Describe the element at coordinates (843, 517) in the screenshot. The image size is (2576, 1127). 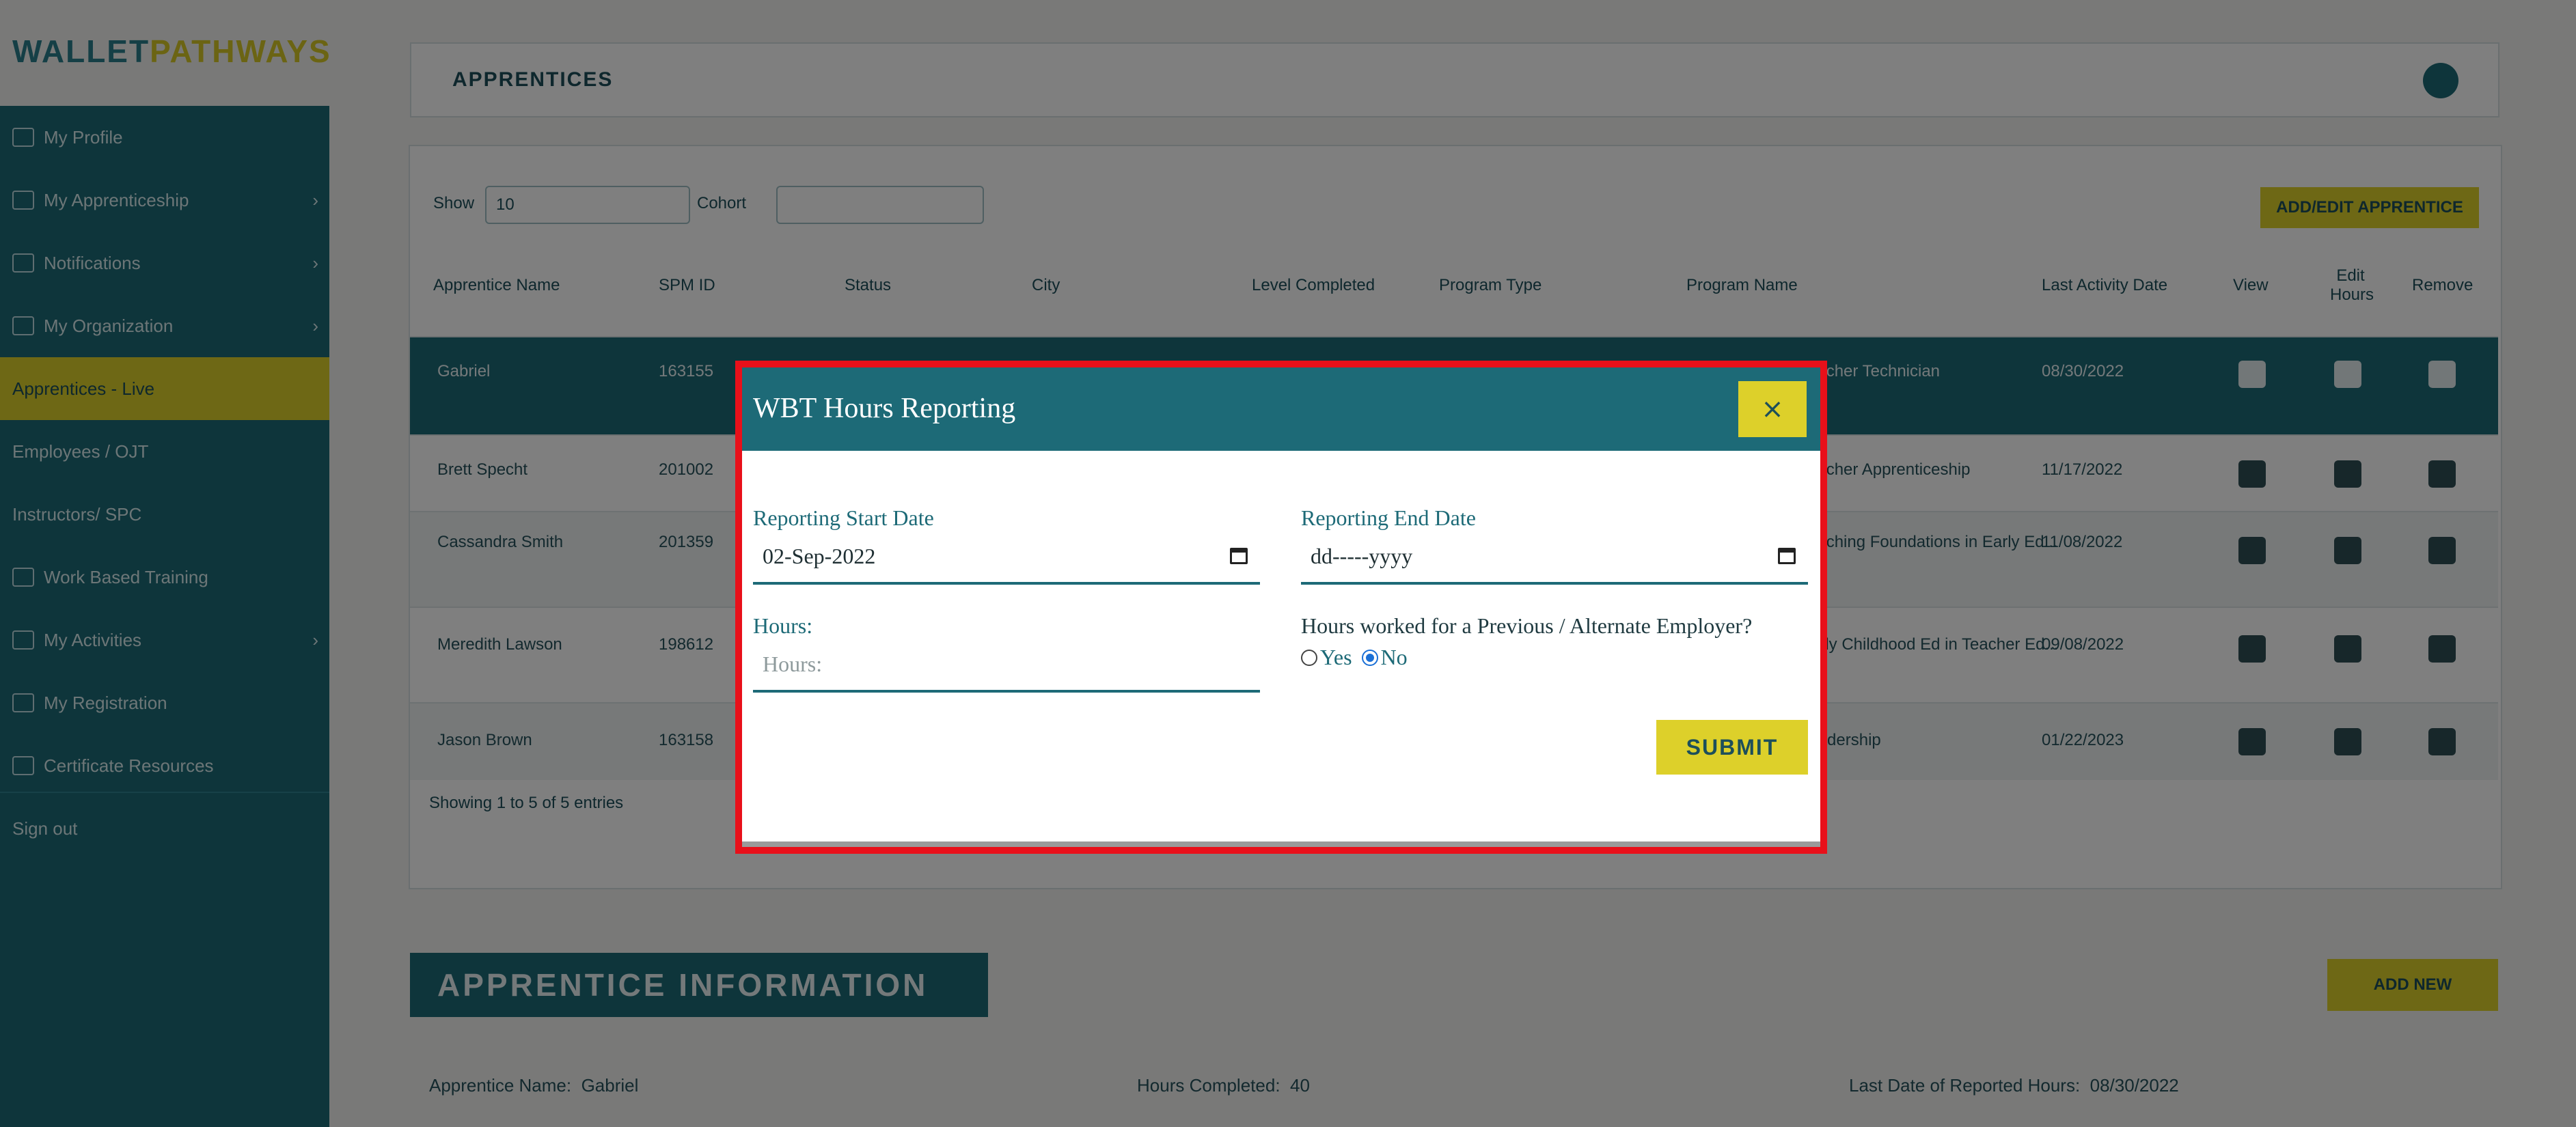
I see `reporting-start-date-label: Reporting Start Date` at that location.